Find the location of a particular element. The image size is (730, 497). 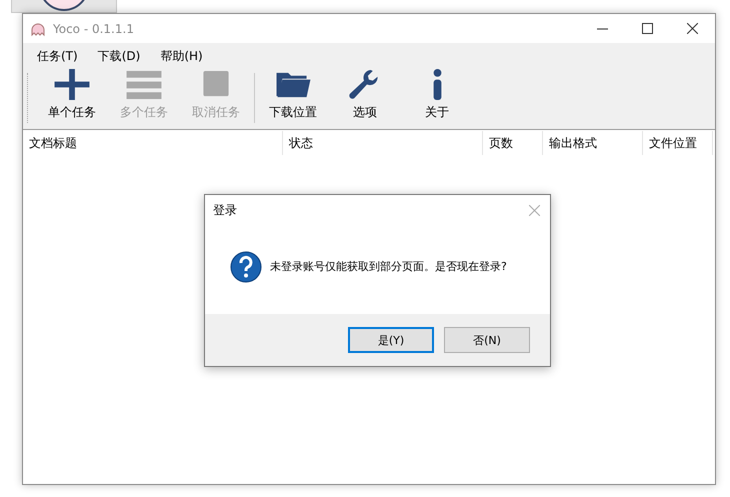

dialog-title: 登录 is located at coordinates (225, 210).